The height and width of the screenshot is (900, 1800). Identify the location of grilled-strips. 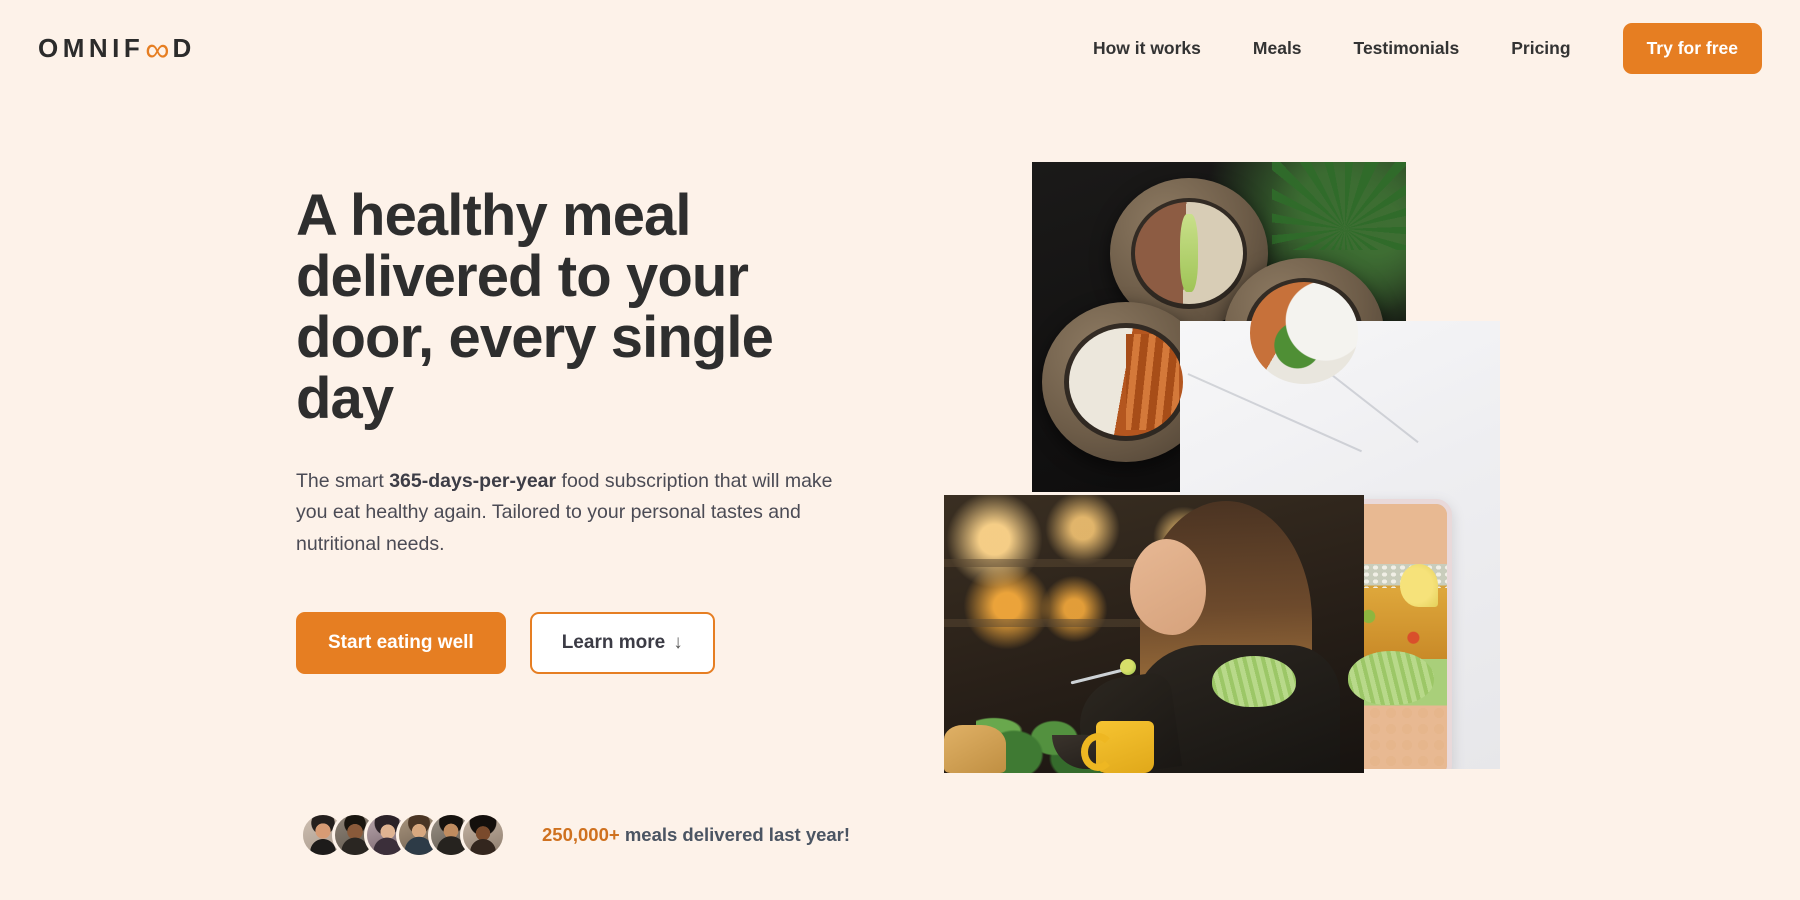
(1152, 382).